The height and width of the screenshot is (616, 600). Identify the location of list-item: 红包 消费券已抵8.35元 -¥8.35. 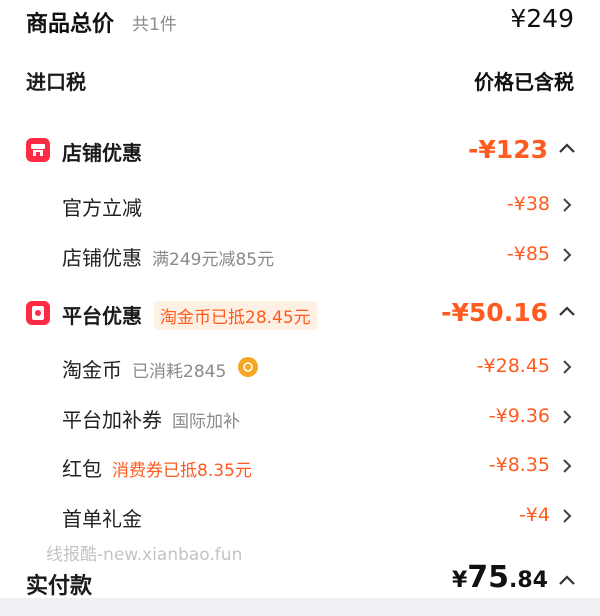
(300, 466).